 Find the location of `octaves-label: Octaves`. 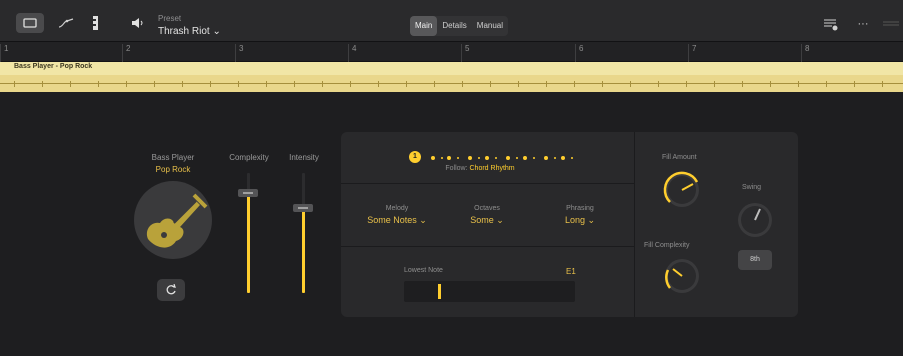

octaves-label: Octaves is located at coordinates (487, 208).